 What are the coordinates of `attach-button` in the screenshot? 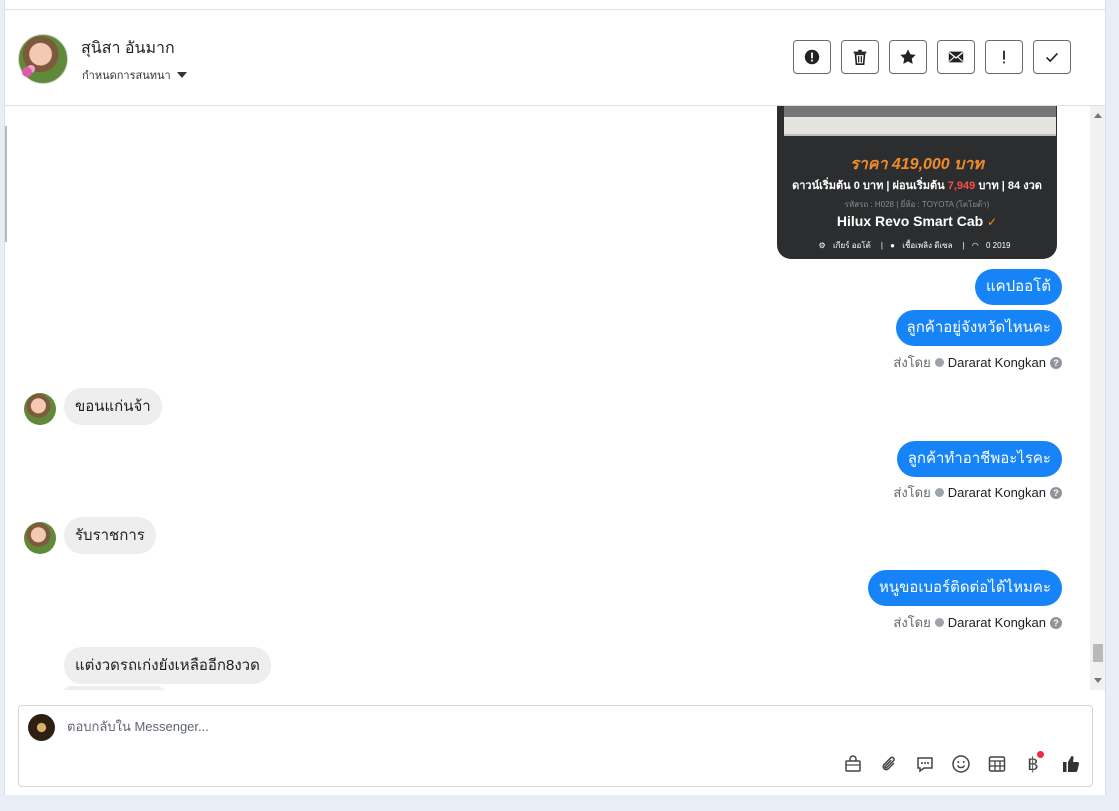 It's located at (889, 764).